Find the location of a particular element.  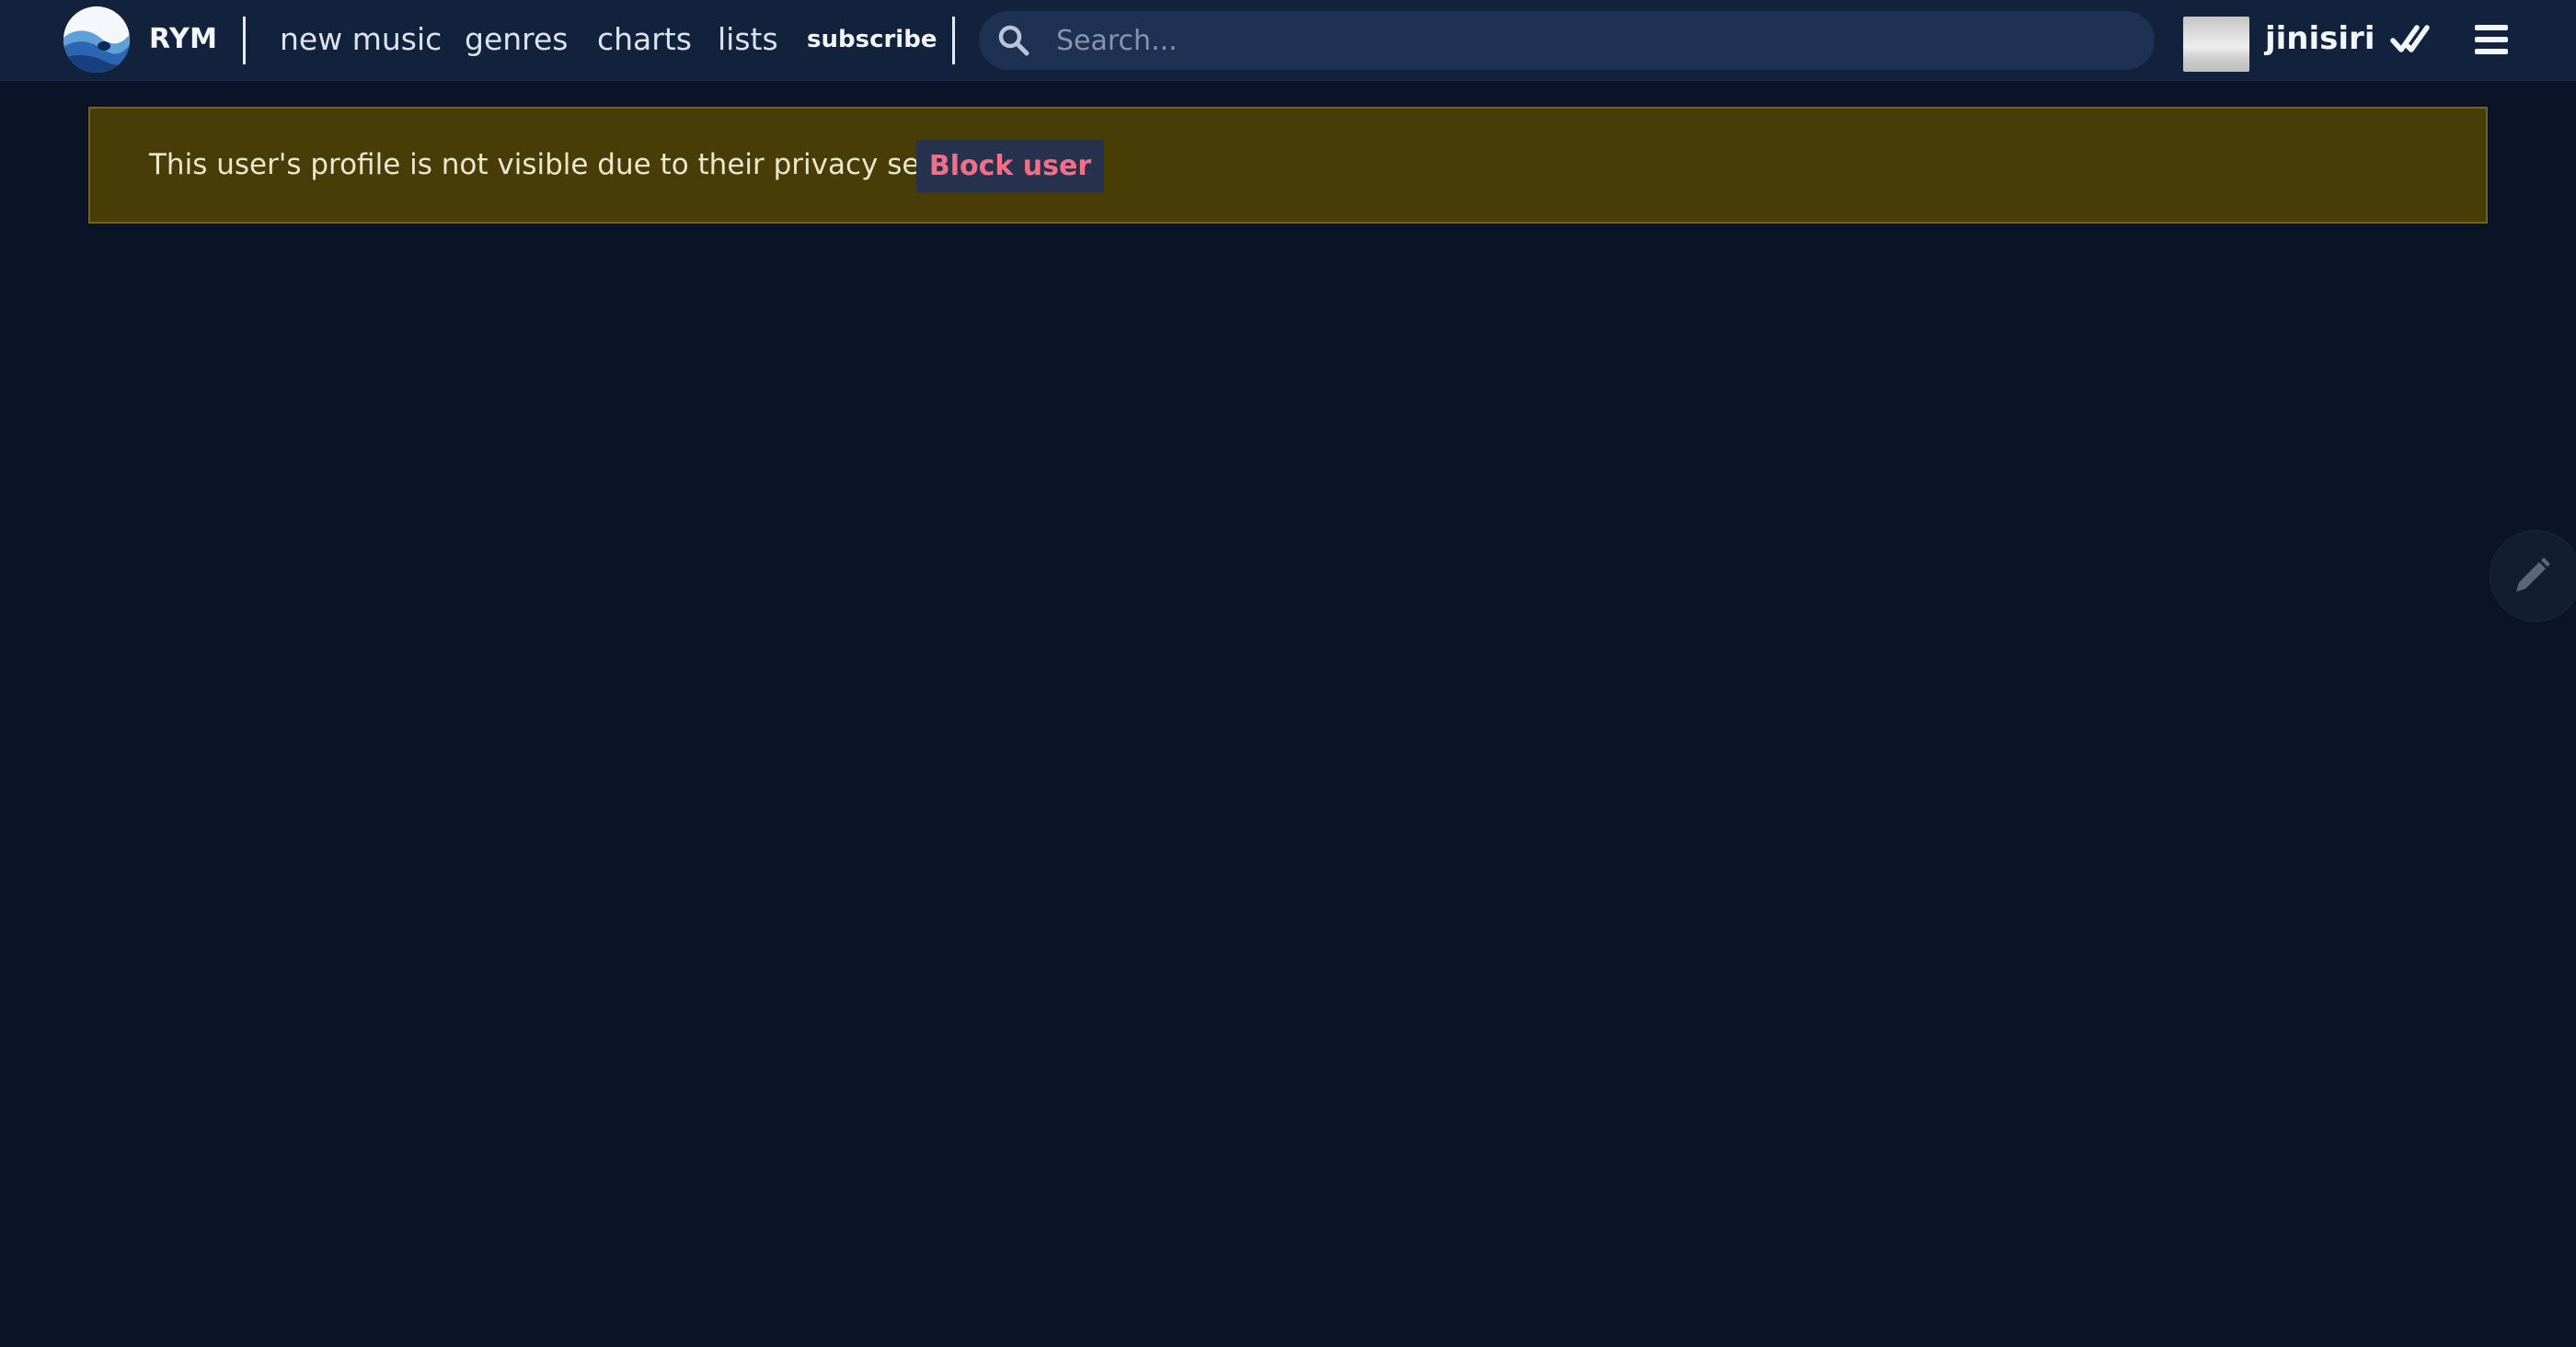

nav-subscribe: subscribe is located at coordinates (872, 39).